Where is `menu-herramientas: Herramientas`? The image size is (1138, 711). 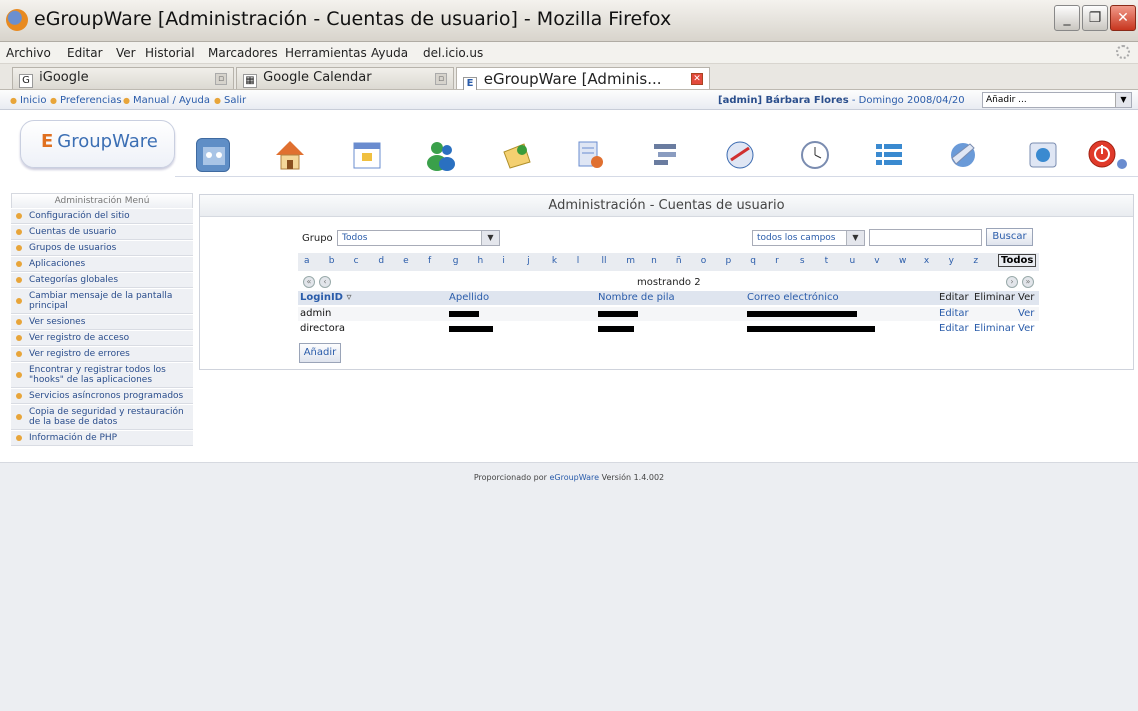
menu-herramientas: Herramientas is located at coordinates (326, 53).